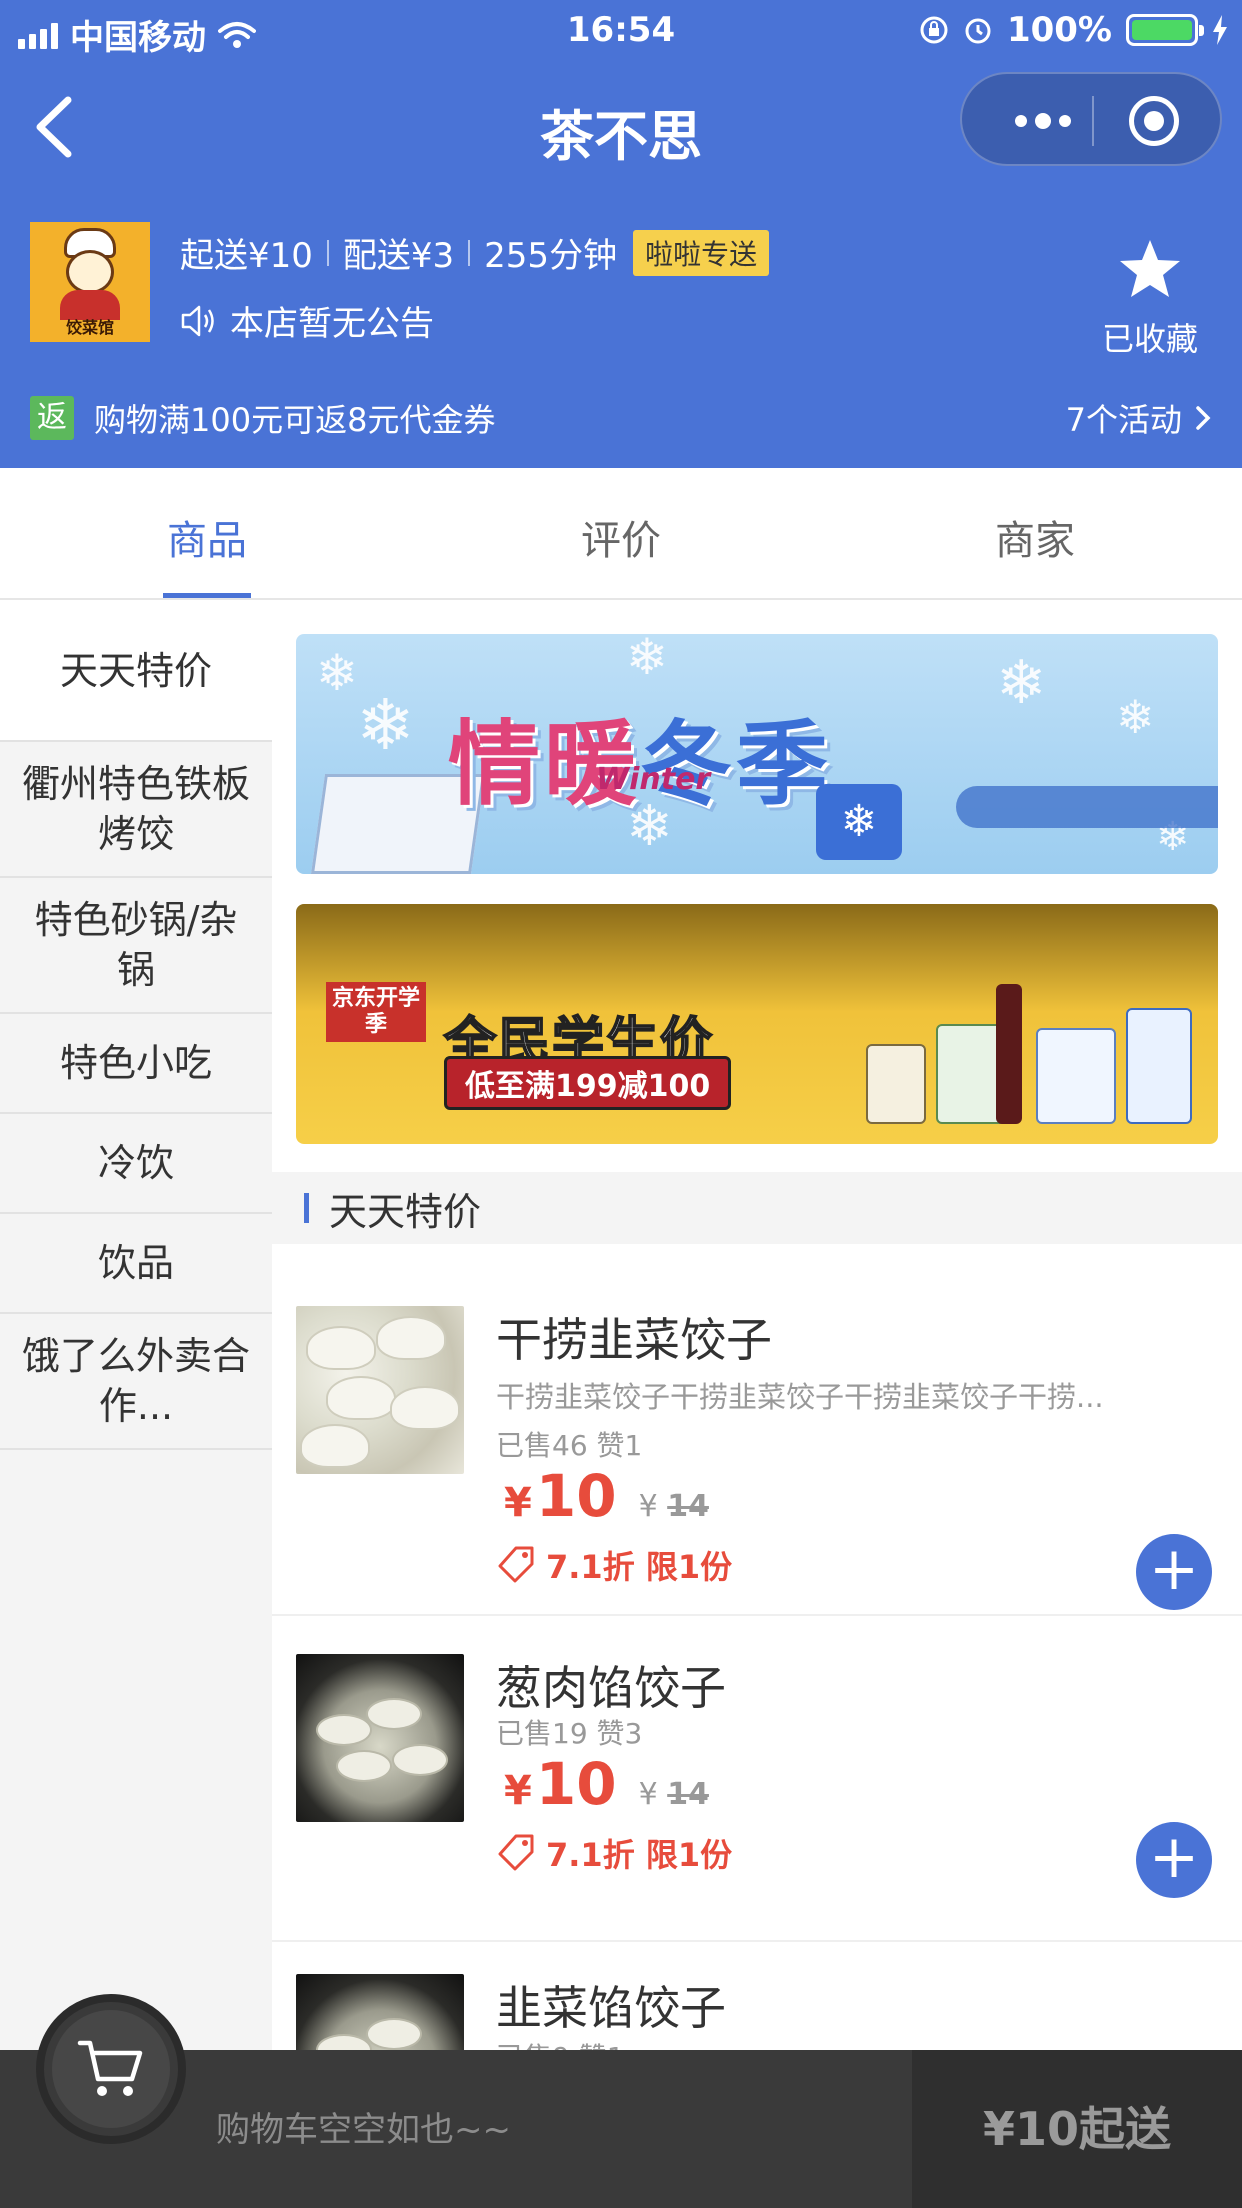 This screenshot has height=2208, width=1242. I want to click on category-item: 天天特价, so click(136, 672).